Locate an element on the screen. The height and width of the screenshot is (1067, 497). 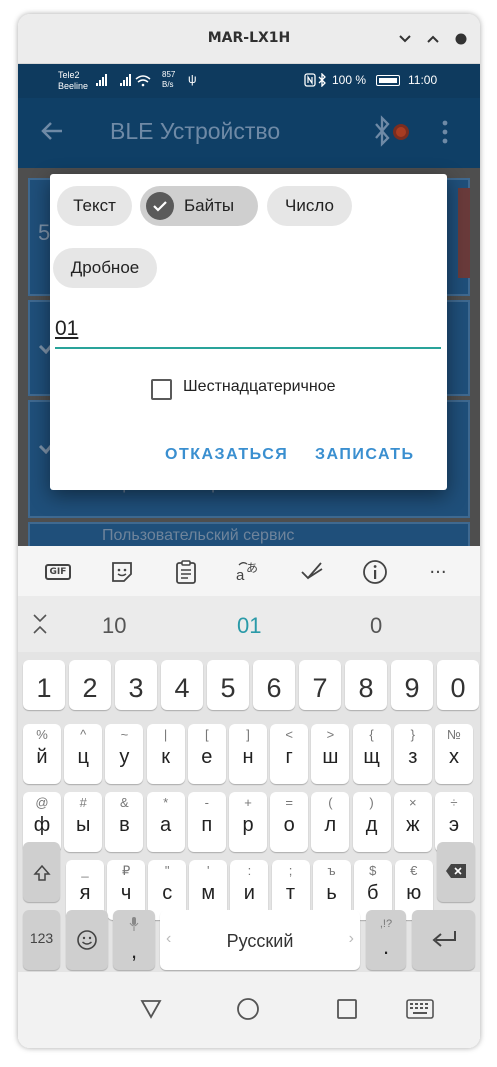
key-secondary-label: } is located at coordinates (412, 734).